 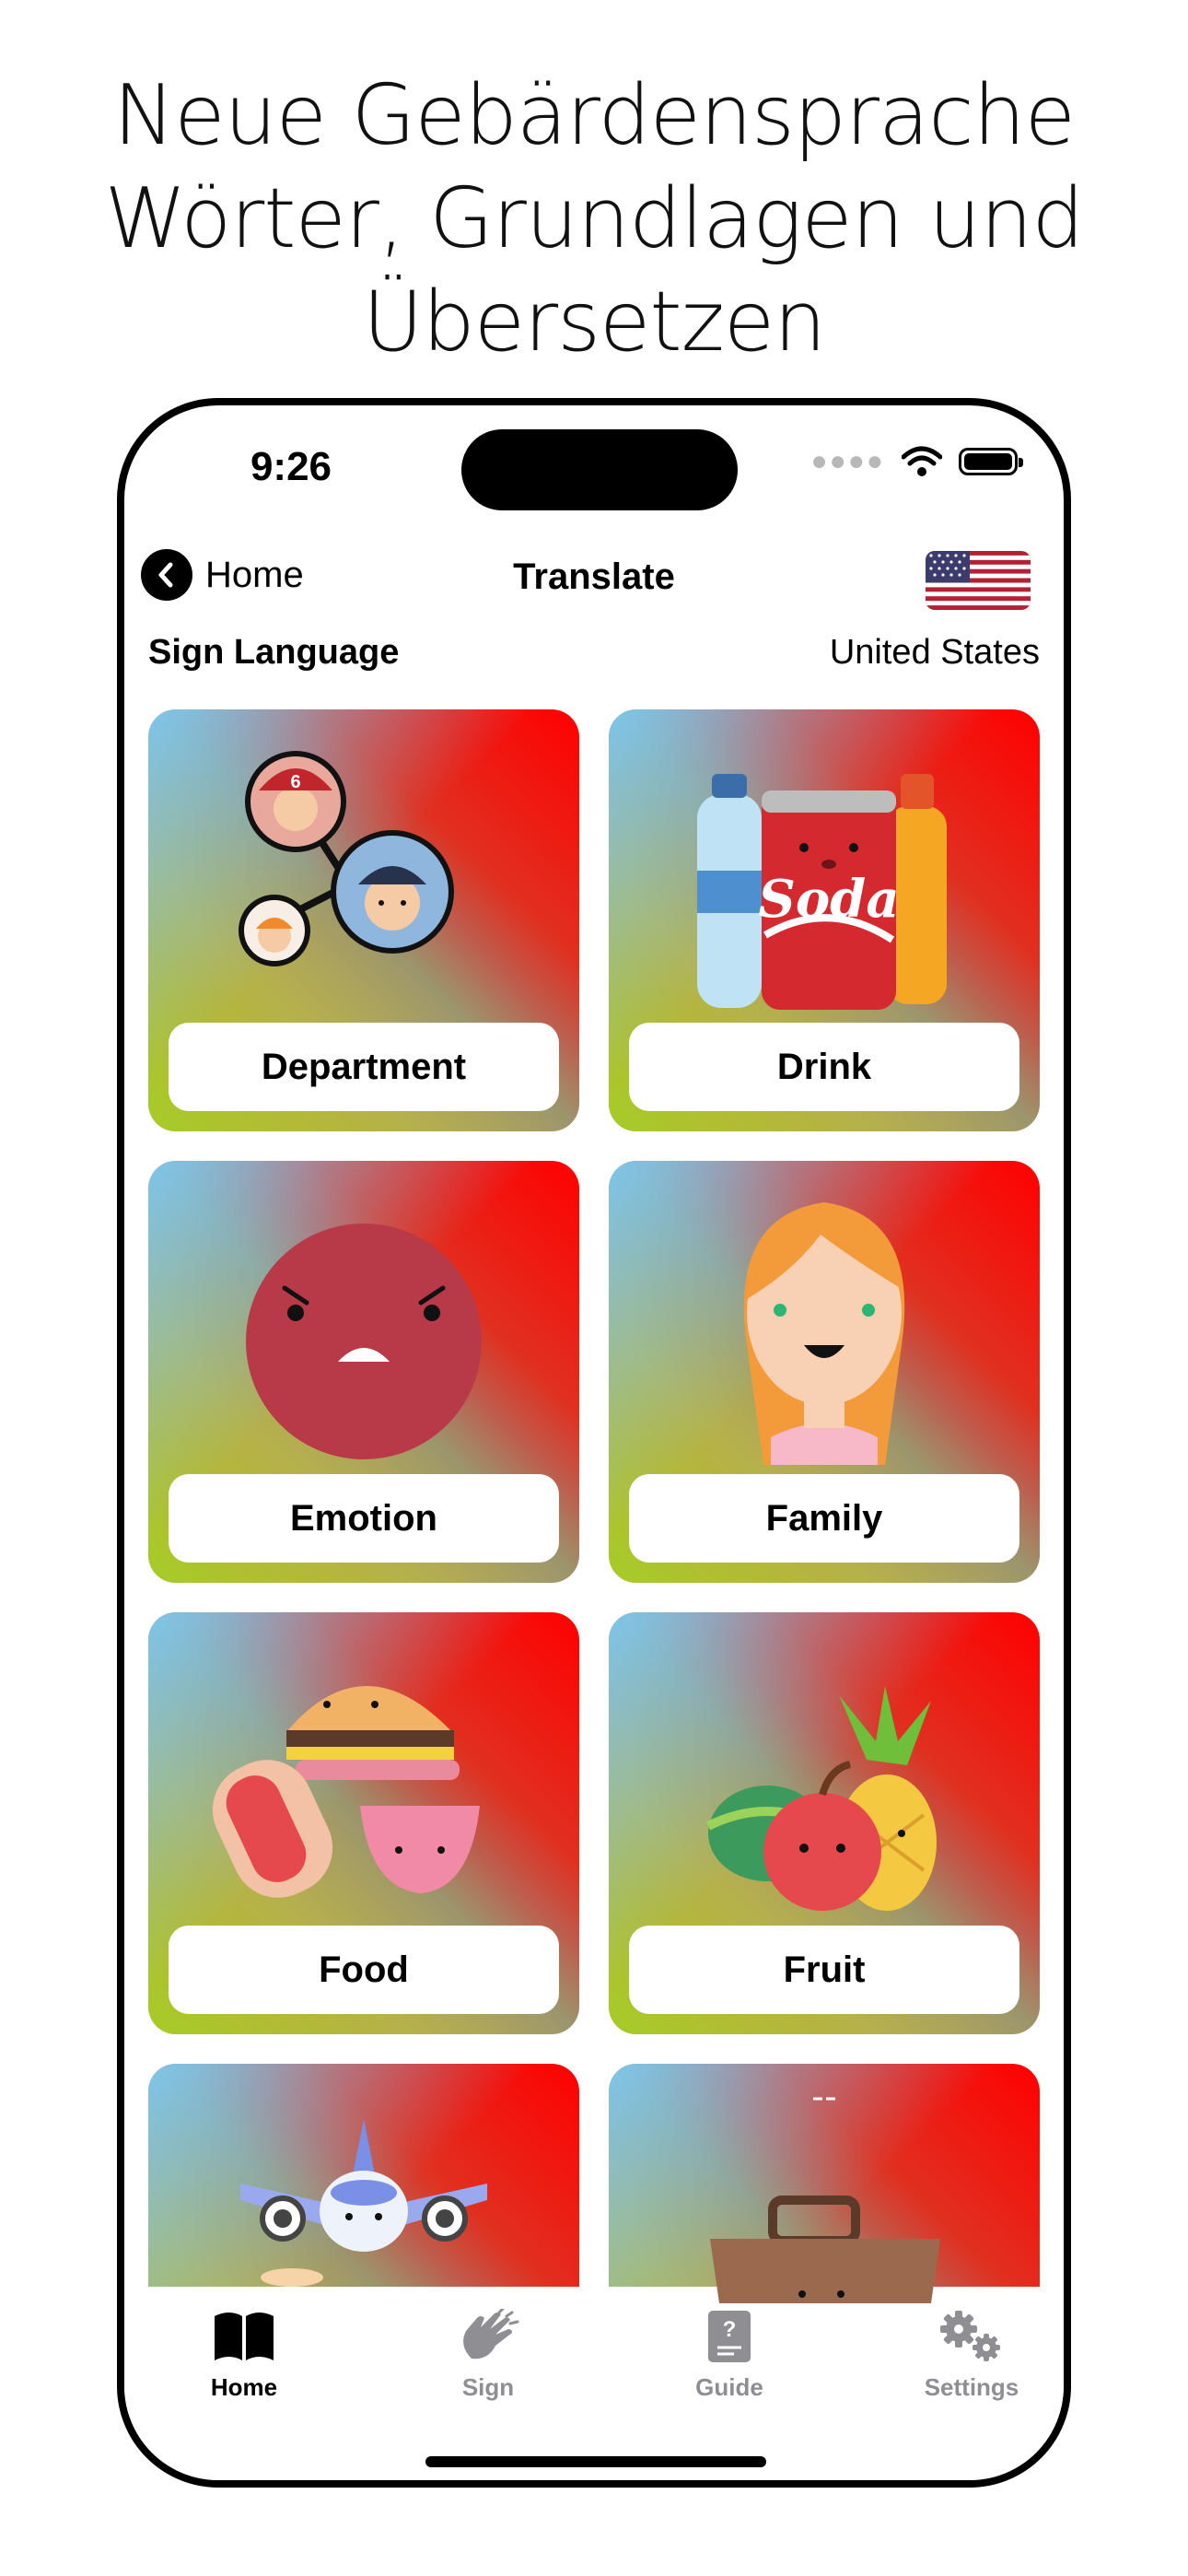 I want to click on guide-icon: ?, so click(x=729, y=2336).